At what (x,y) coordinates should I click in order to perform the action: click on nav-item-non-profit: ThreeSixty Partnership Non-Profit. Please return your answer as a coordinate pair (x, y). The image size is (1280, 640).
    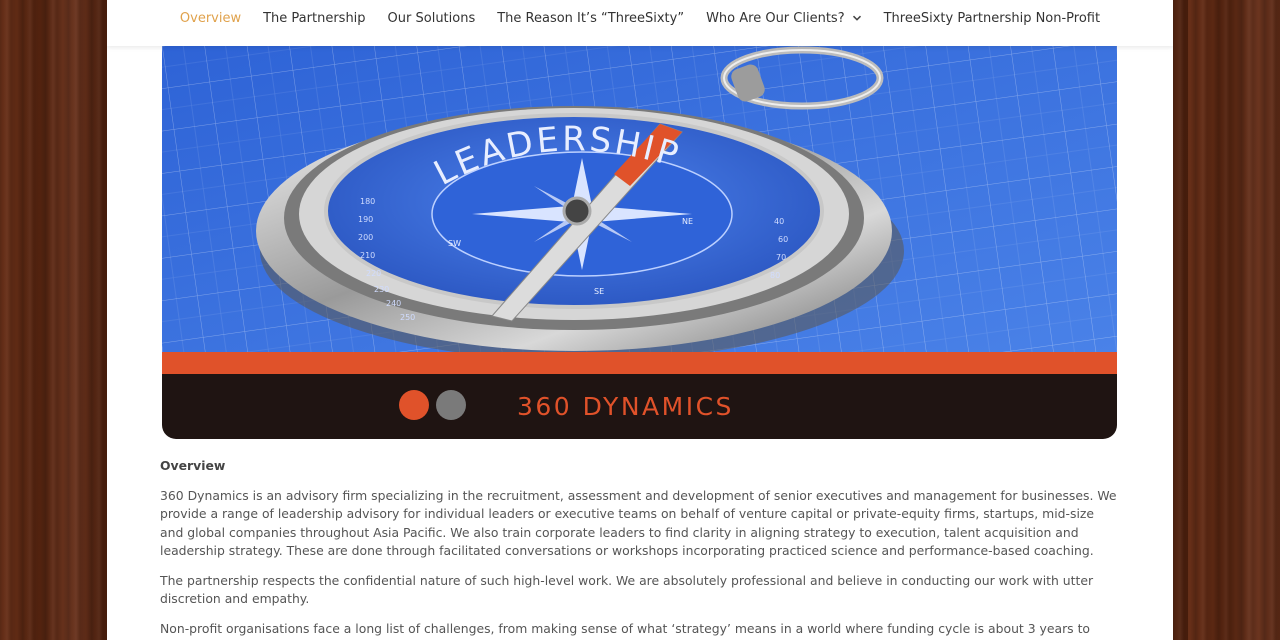
    Looking at the image, I should click on (992, 18).